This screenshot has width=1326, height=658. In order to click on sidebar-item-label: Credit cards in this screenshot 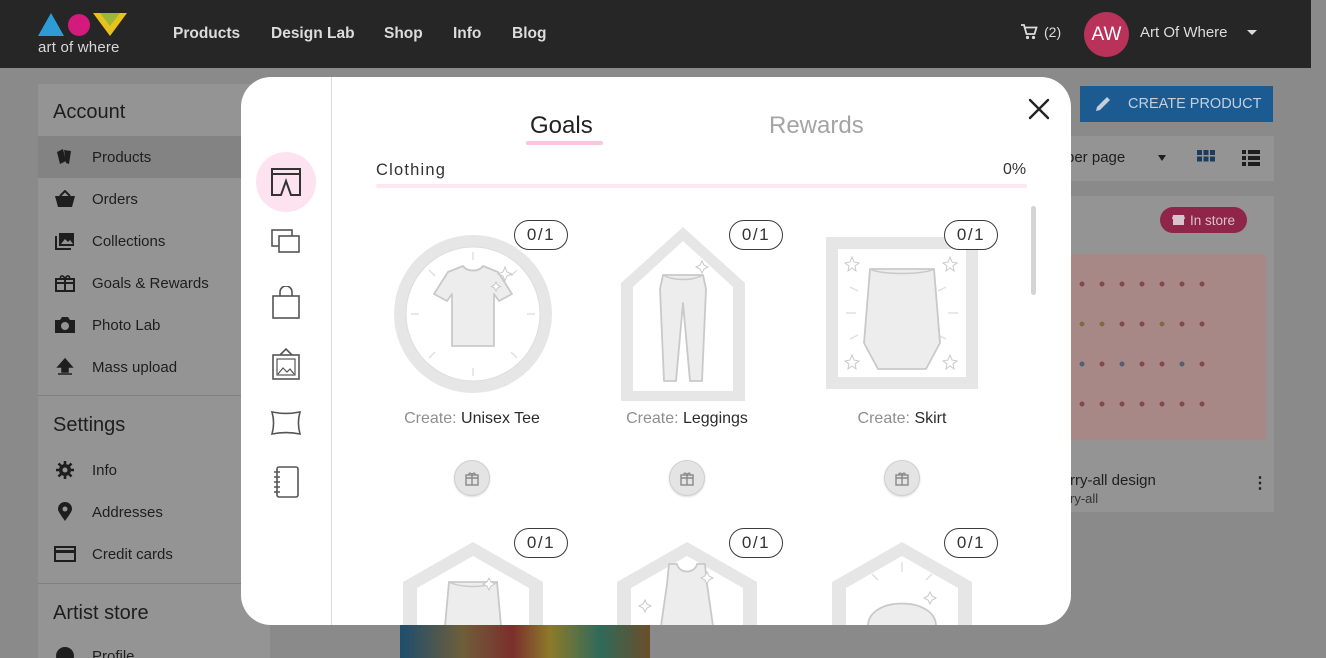, I will do `click(132, 554)`.